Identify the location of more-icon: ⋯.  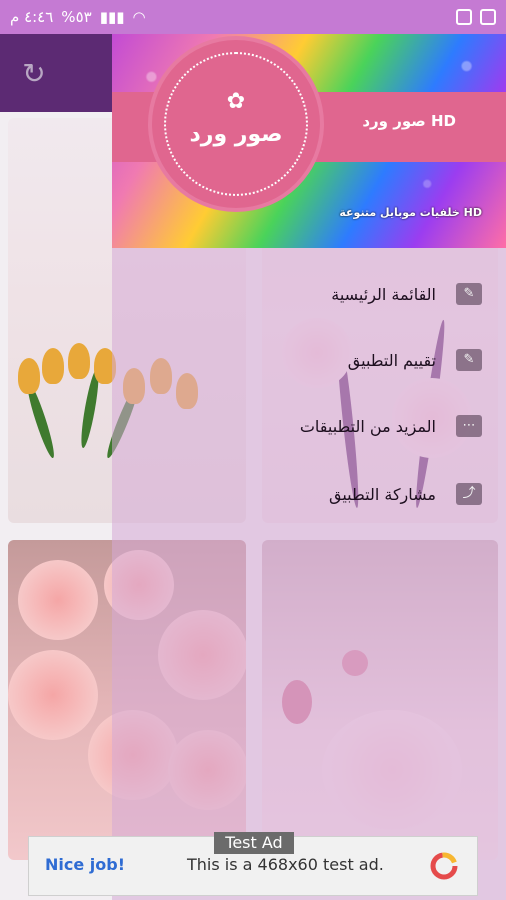
(469, 426).